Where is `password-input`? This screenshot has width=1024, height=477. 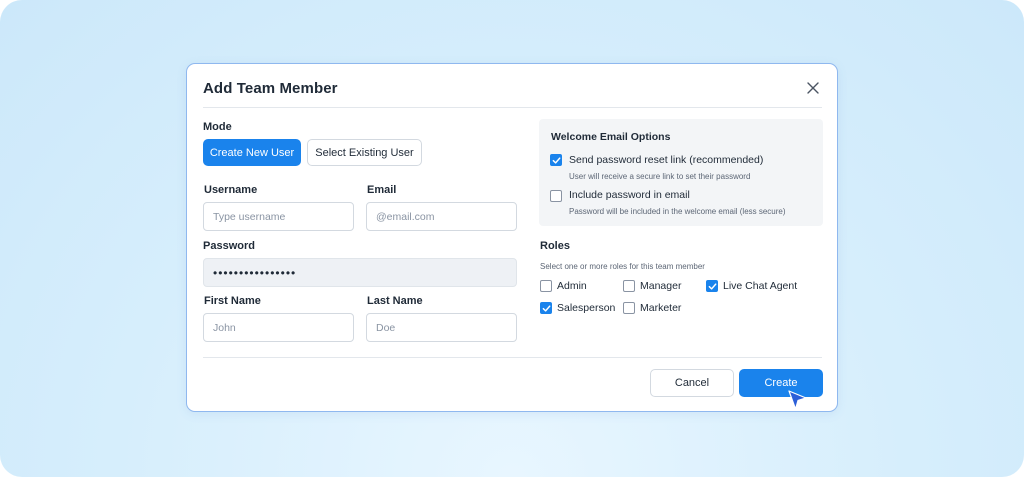
password-input is located at coordinates (360, 272).